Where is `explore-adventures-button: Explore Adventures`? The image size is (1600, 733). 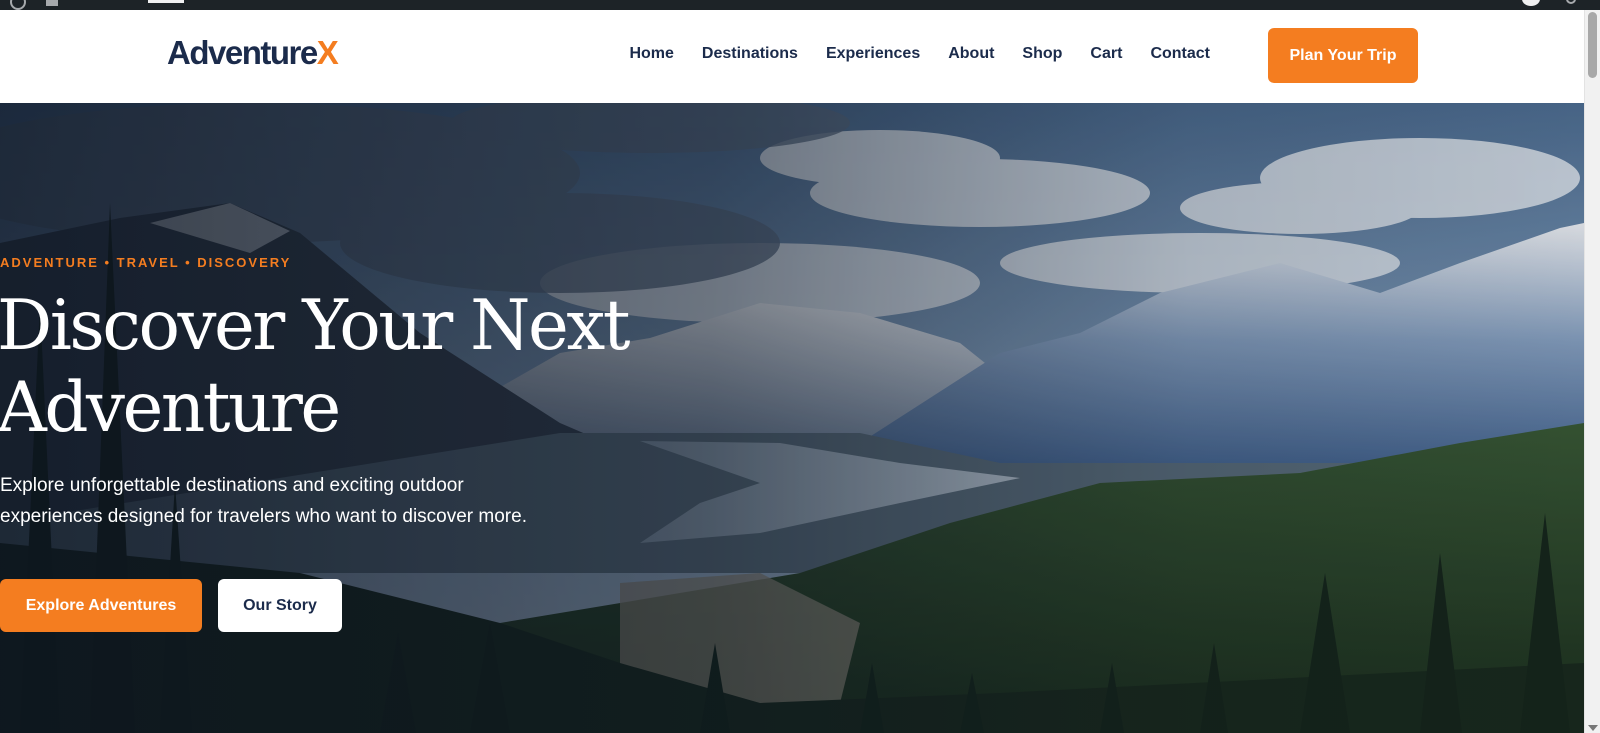 explore-adventures-button: Explore Adventures is located at coordinates (101, 605).